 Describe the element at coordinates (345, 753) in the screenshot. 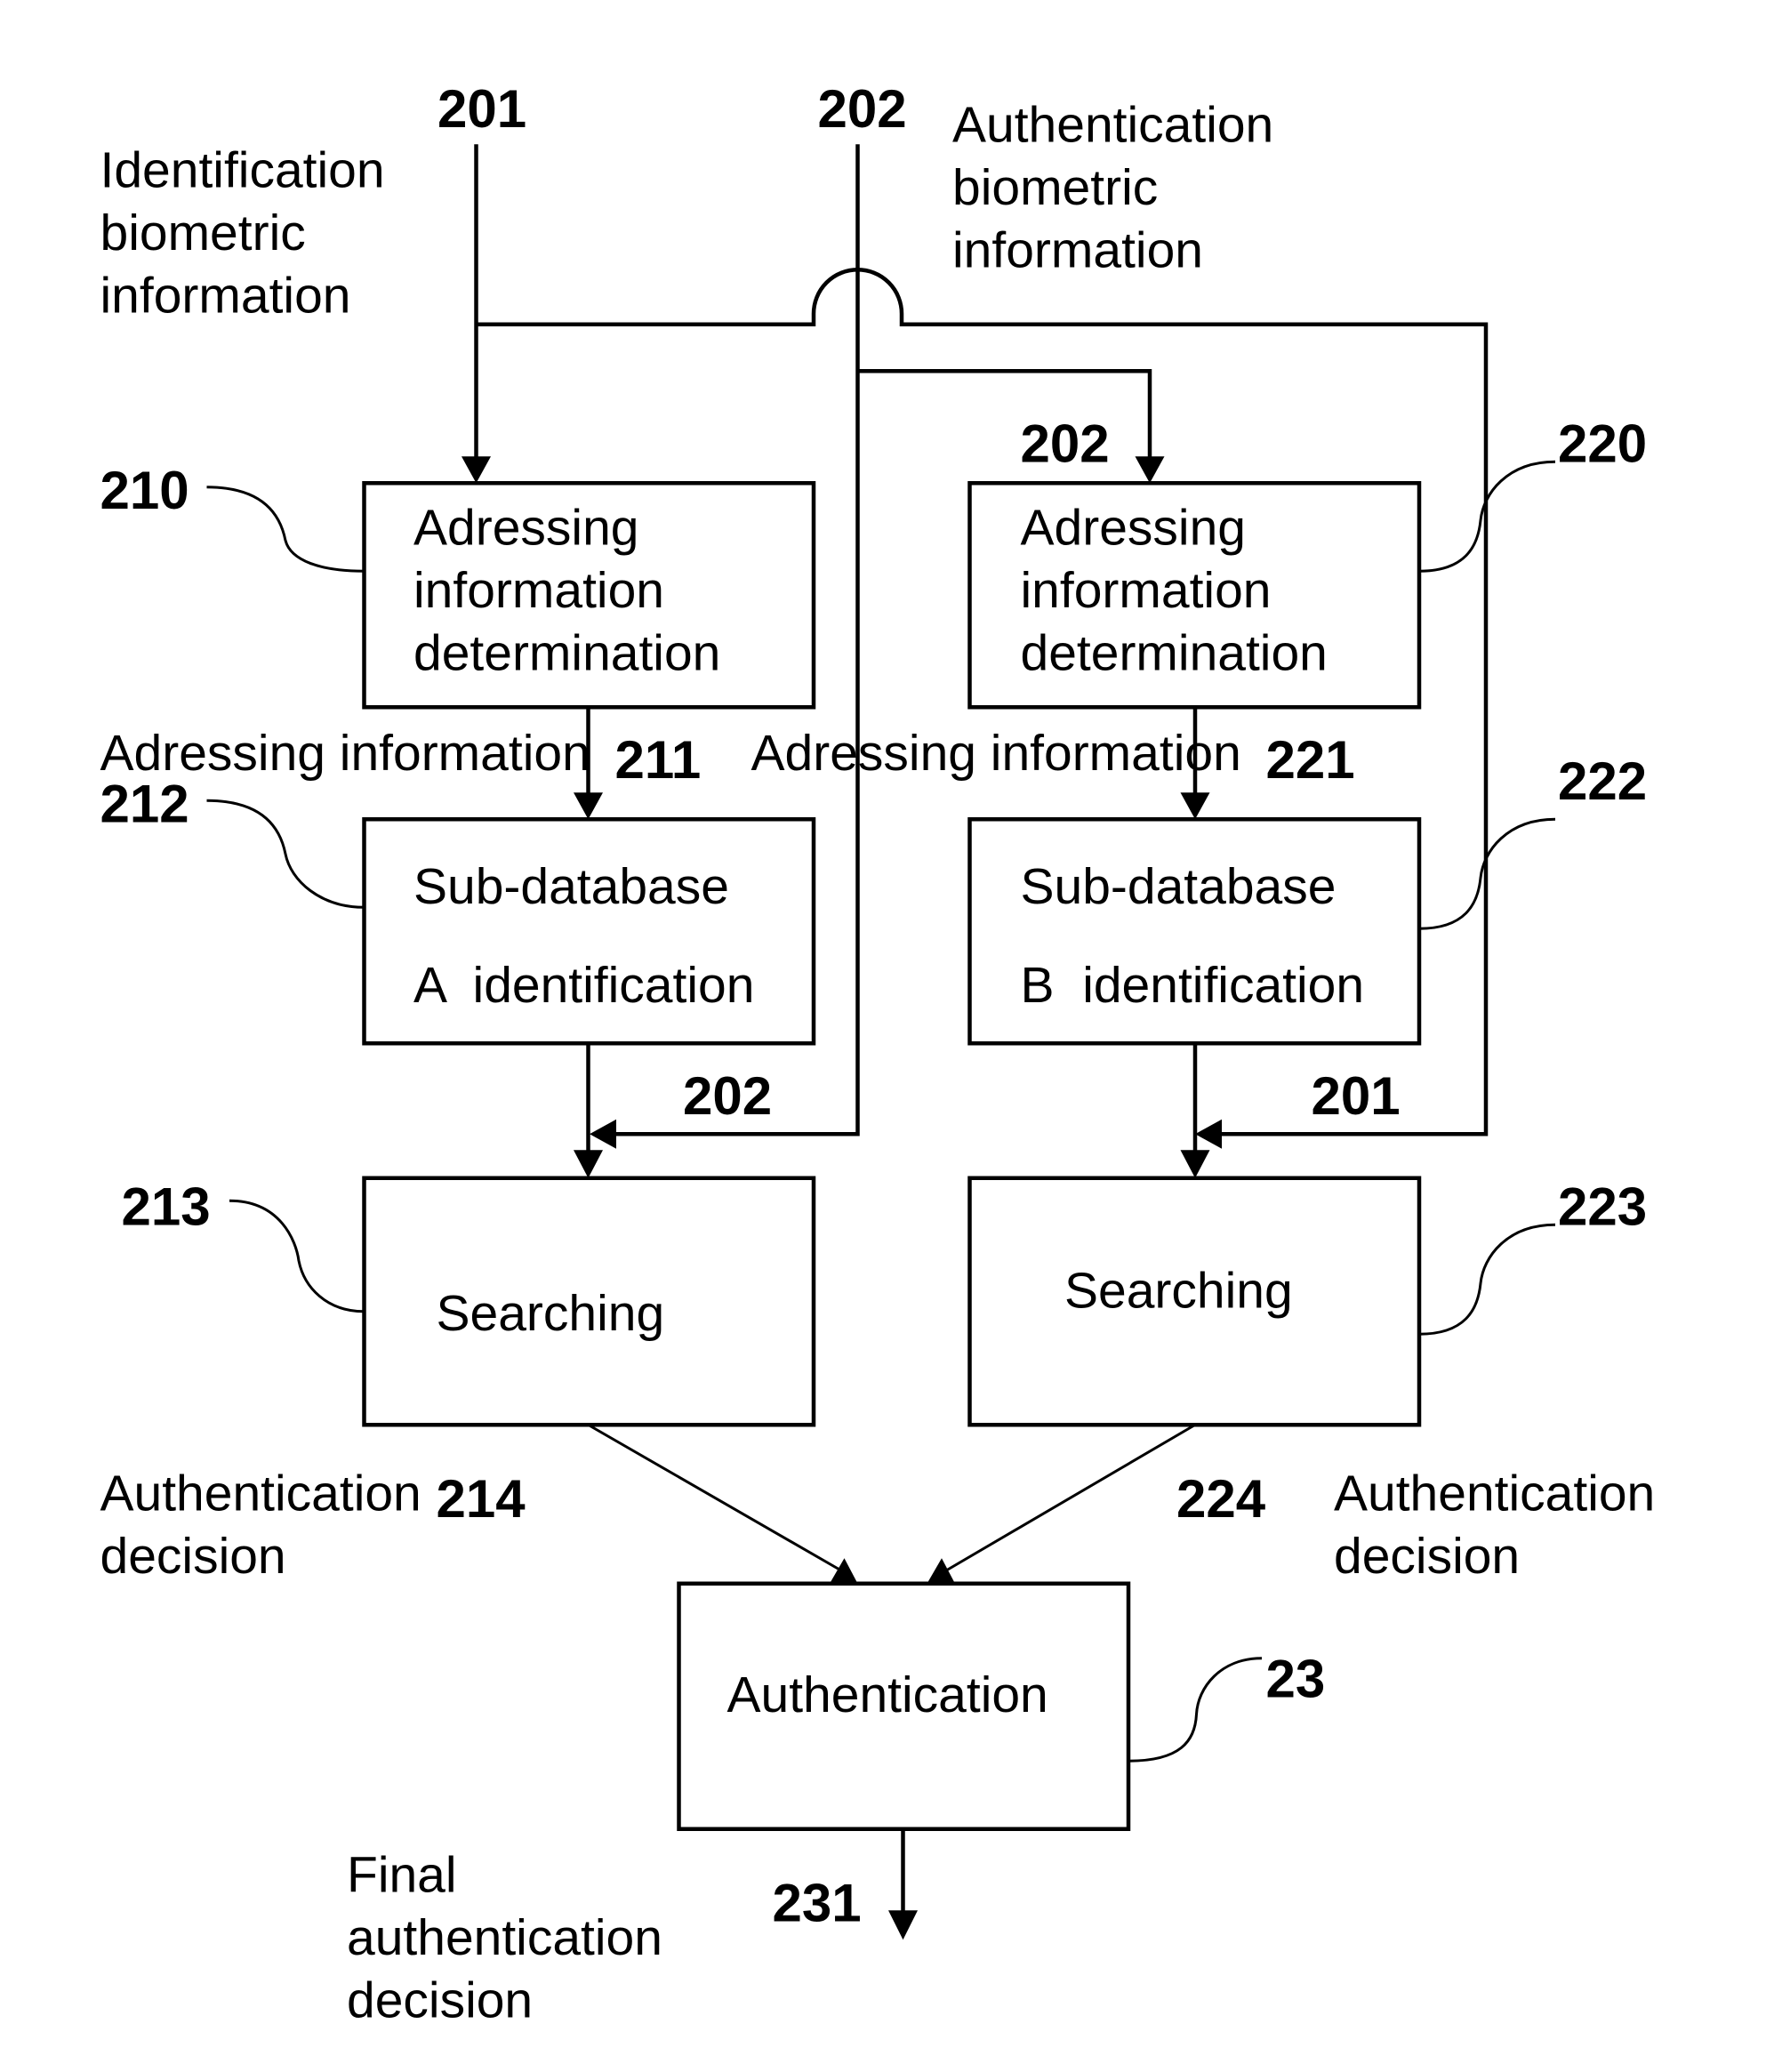

I see `addressing-info-label-left: Adressing information` at that location.